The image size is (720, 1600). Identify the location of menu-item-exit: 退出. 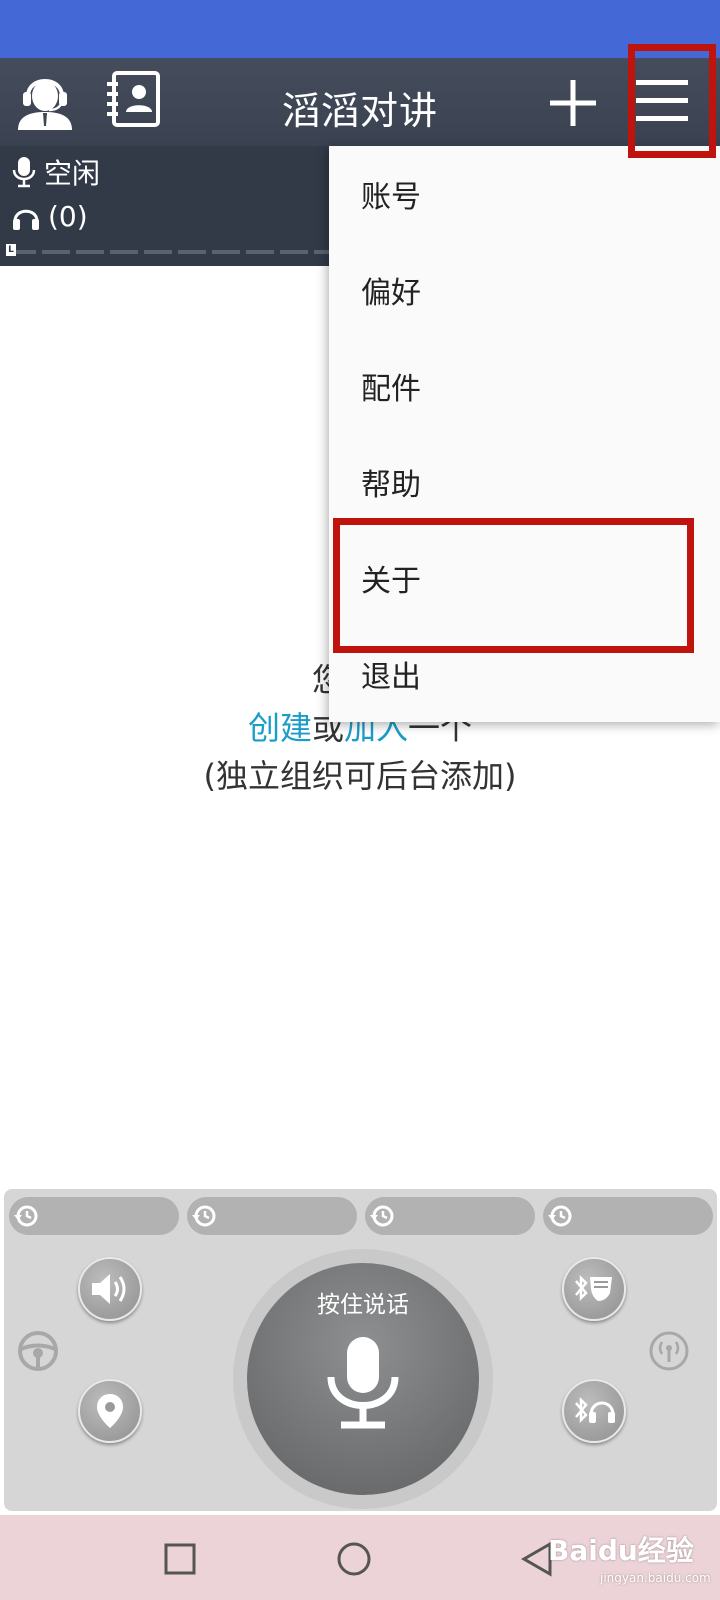
(524, 674).